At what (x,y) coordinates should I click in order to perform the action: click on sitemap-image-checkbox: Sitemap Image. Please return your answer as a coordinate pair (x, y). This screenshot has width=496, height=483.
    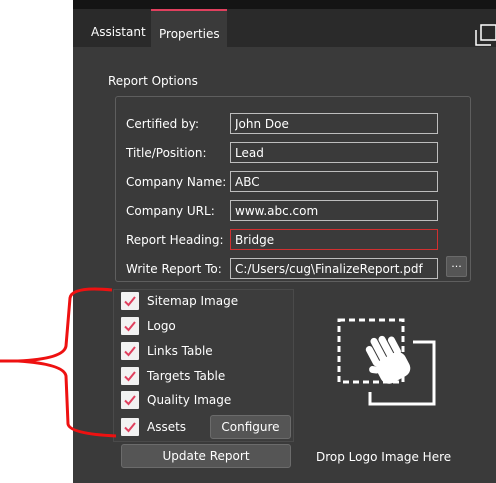
    Looking at the image, I should click on (179, 301).